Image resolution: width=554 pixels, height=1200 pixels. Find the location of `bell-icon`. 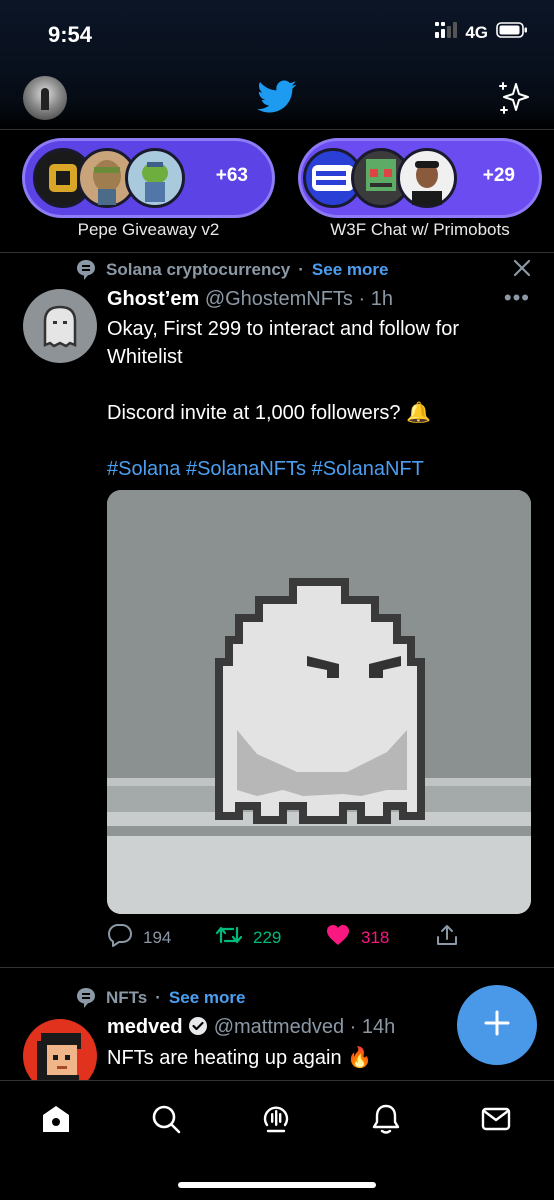

bell-icon is located at coordinates (386, 1121).